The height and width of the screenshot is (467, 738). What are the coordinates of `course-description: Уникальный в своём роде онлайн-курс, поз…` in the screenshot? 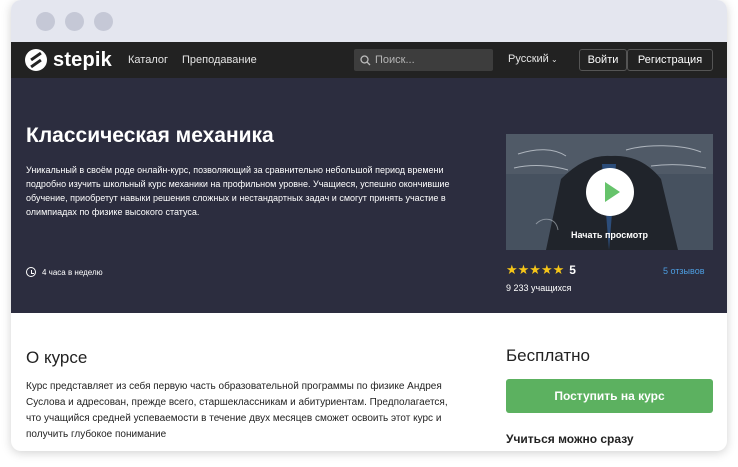 It's located at (238, 191).